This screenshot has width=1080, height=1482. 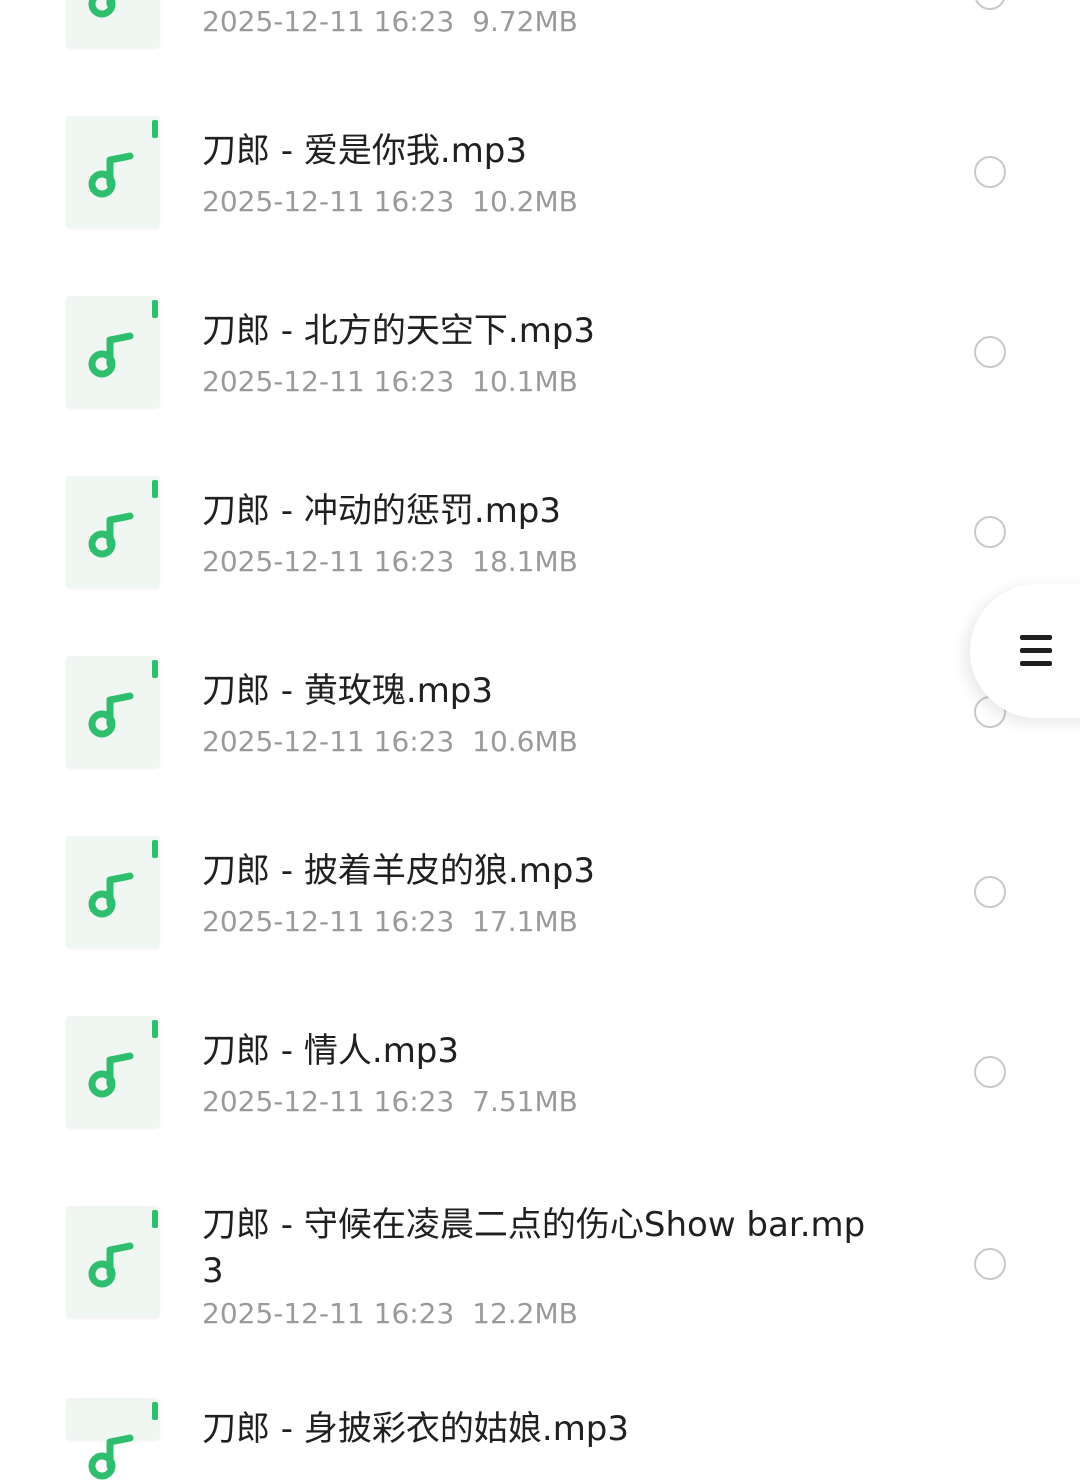 What do you see at coordinates (331, 1051) in the screenshot?
I see `file-name: 刀郎 - 情人.mp3` at bounding box center [331, 1051].